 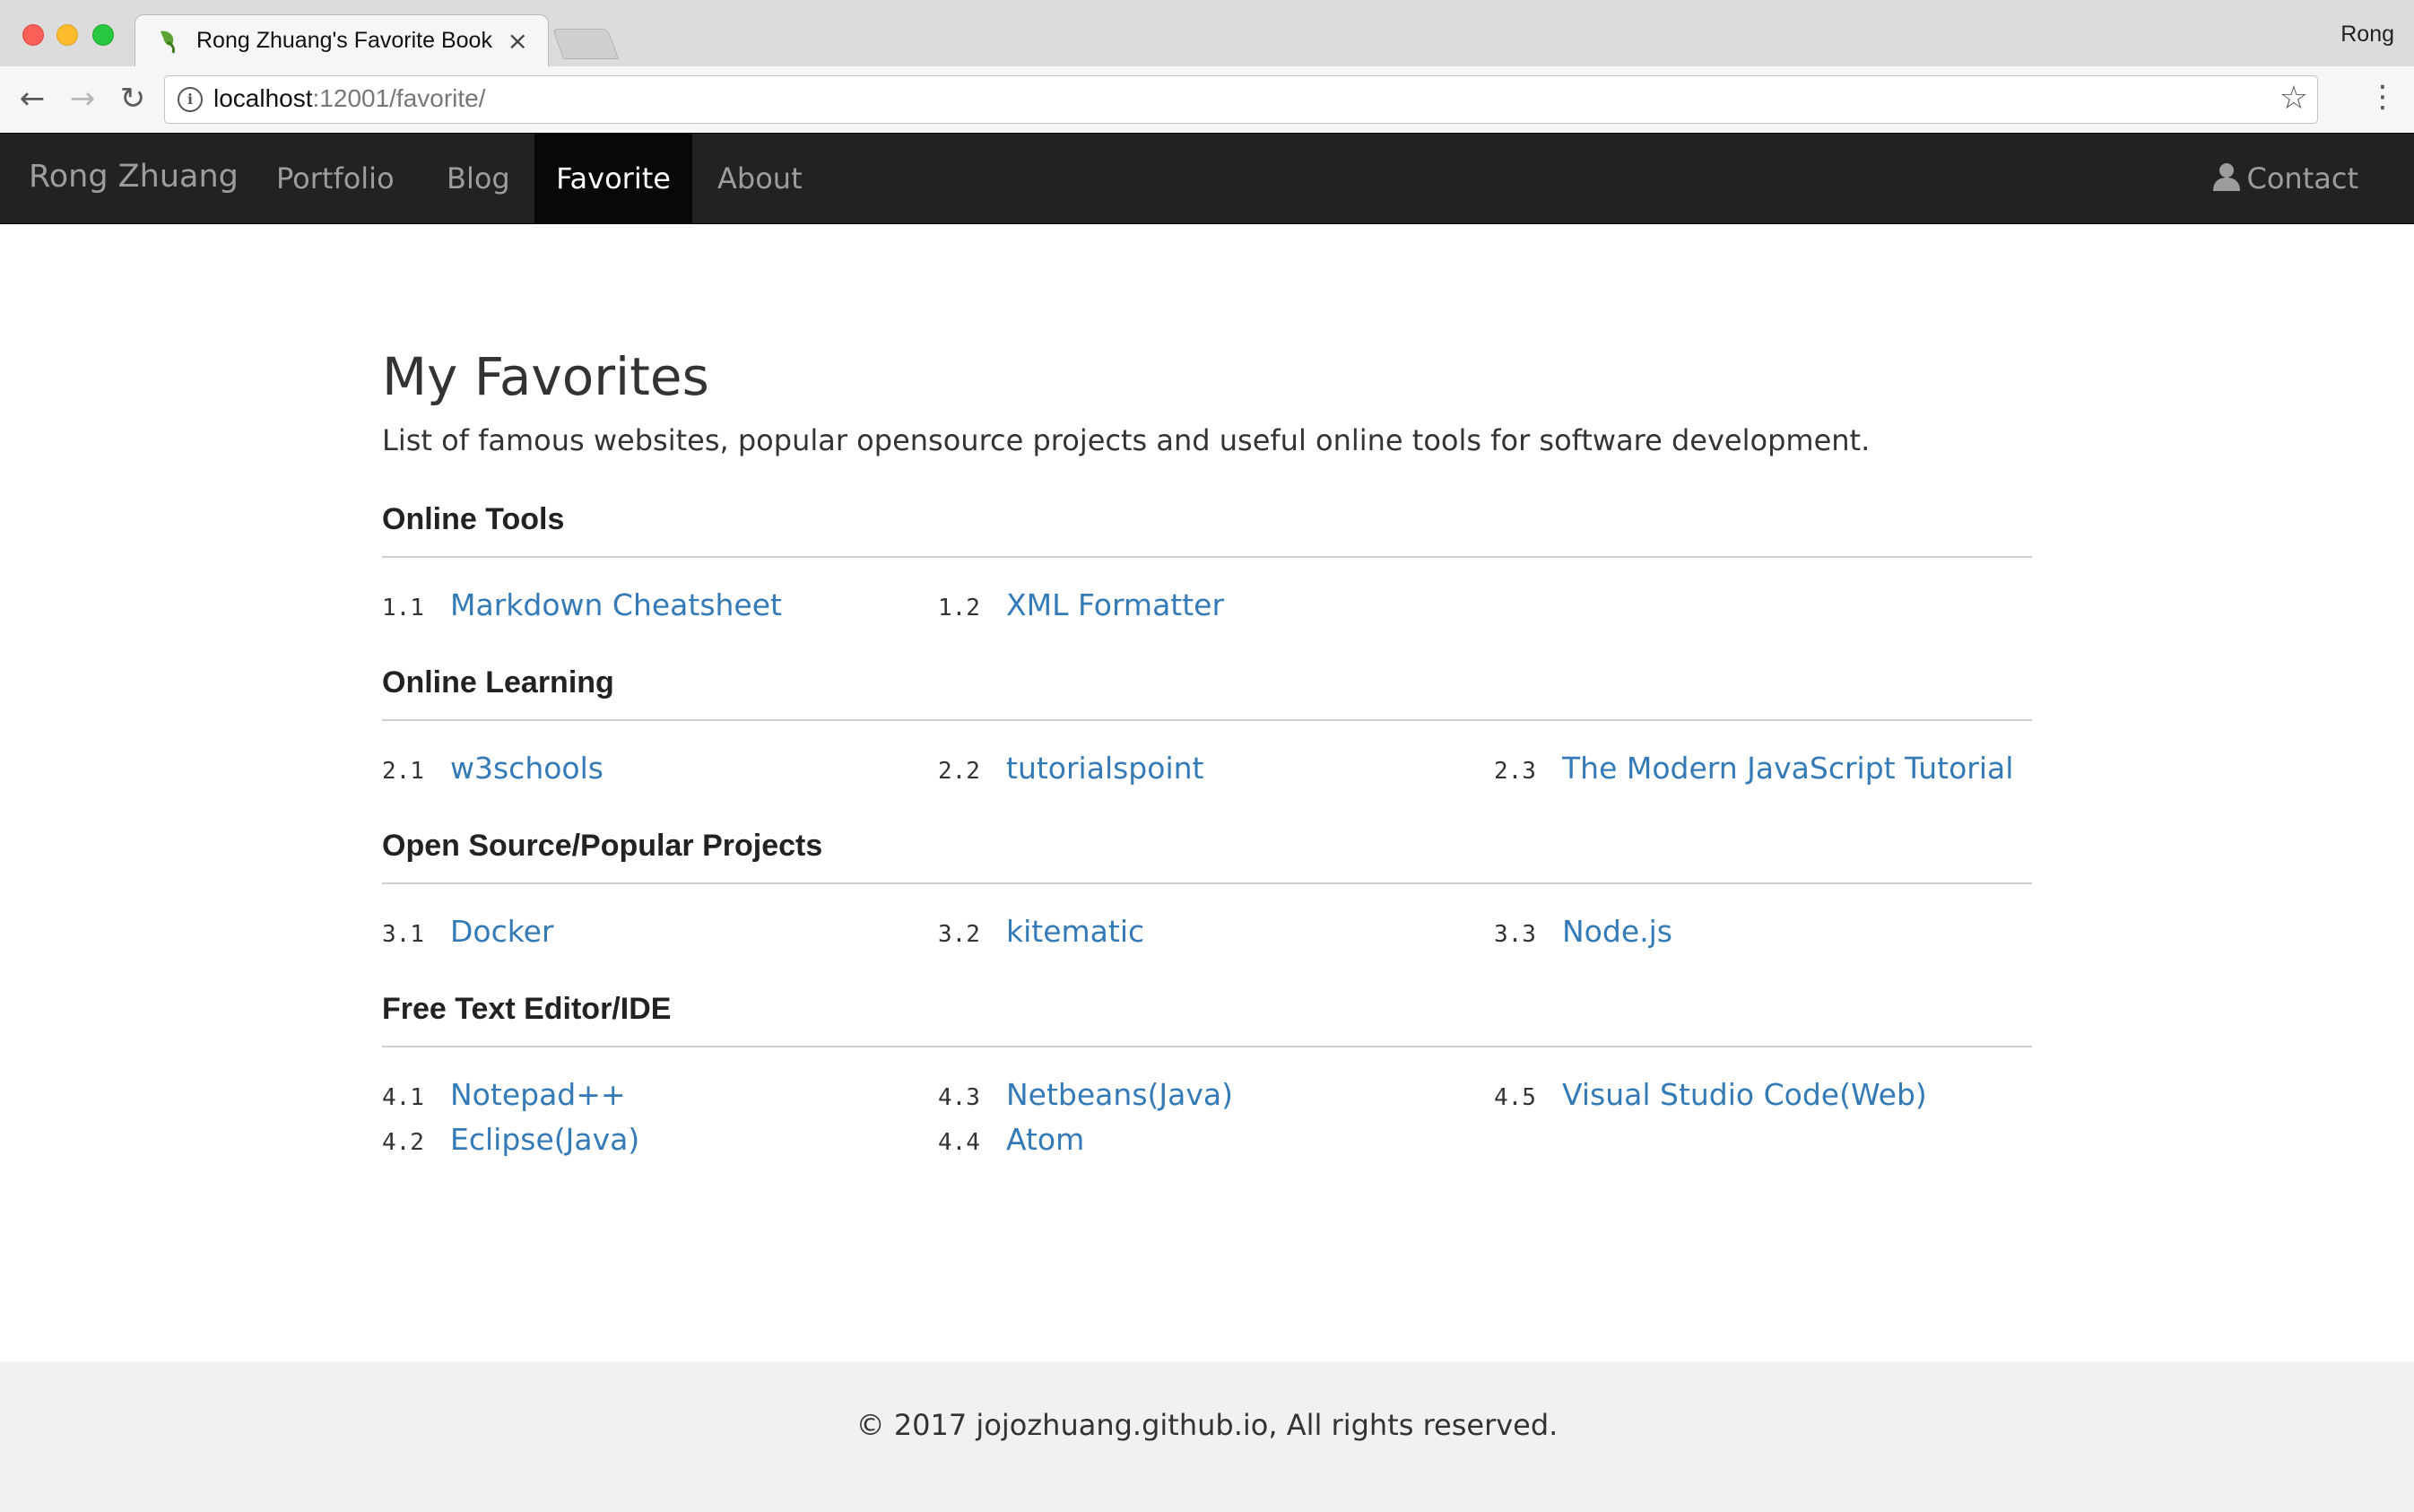 What do you see at coordinates (959, 772) in the screenshot?
I see `item-number: 2.2` at bounding box center [959, 772].